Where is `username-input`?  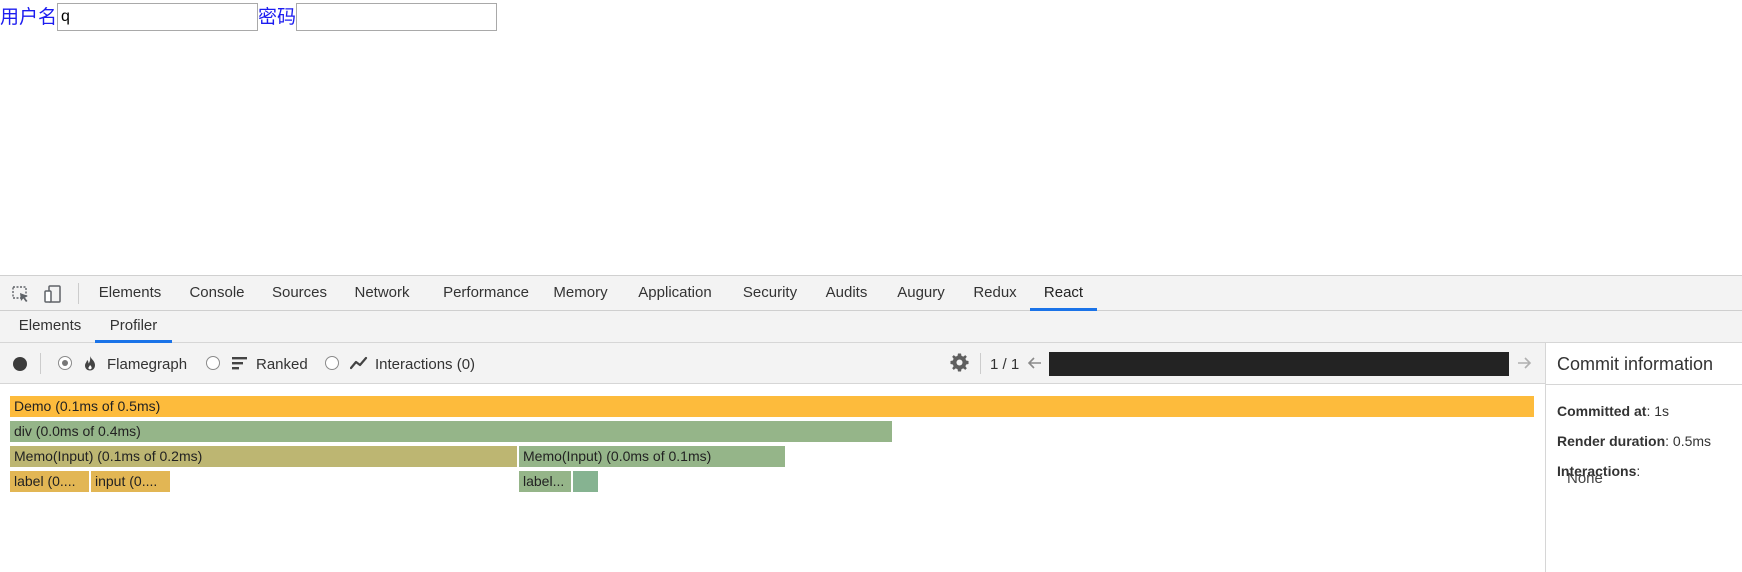 username-input is located at coordinates (158, 17).